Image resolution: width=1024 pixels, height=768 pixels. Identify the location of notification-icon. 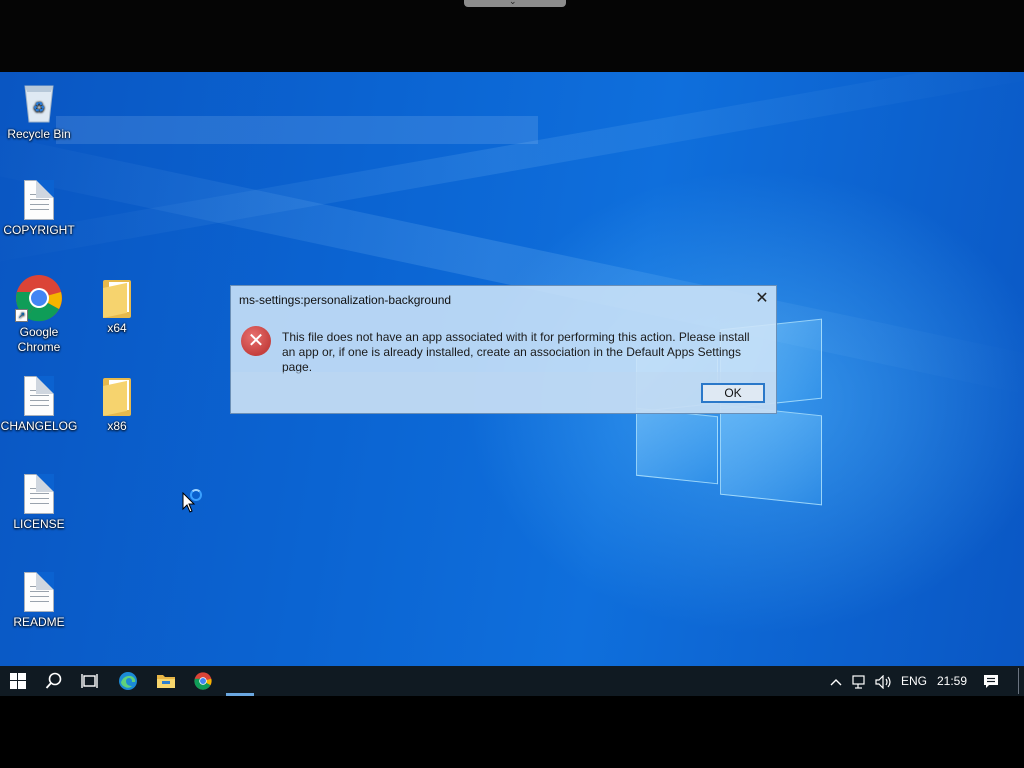
(991, 682).